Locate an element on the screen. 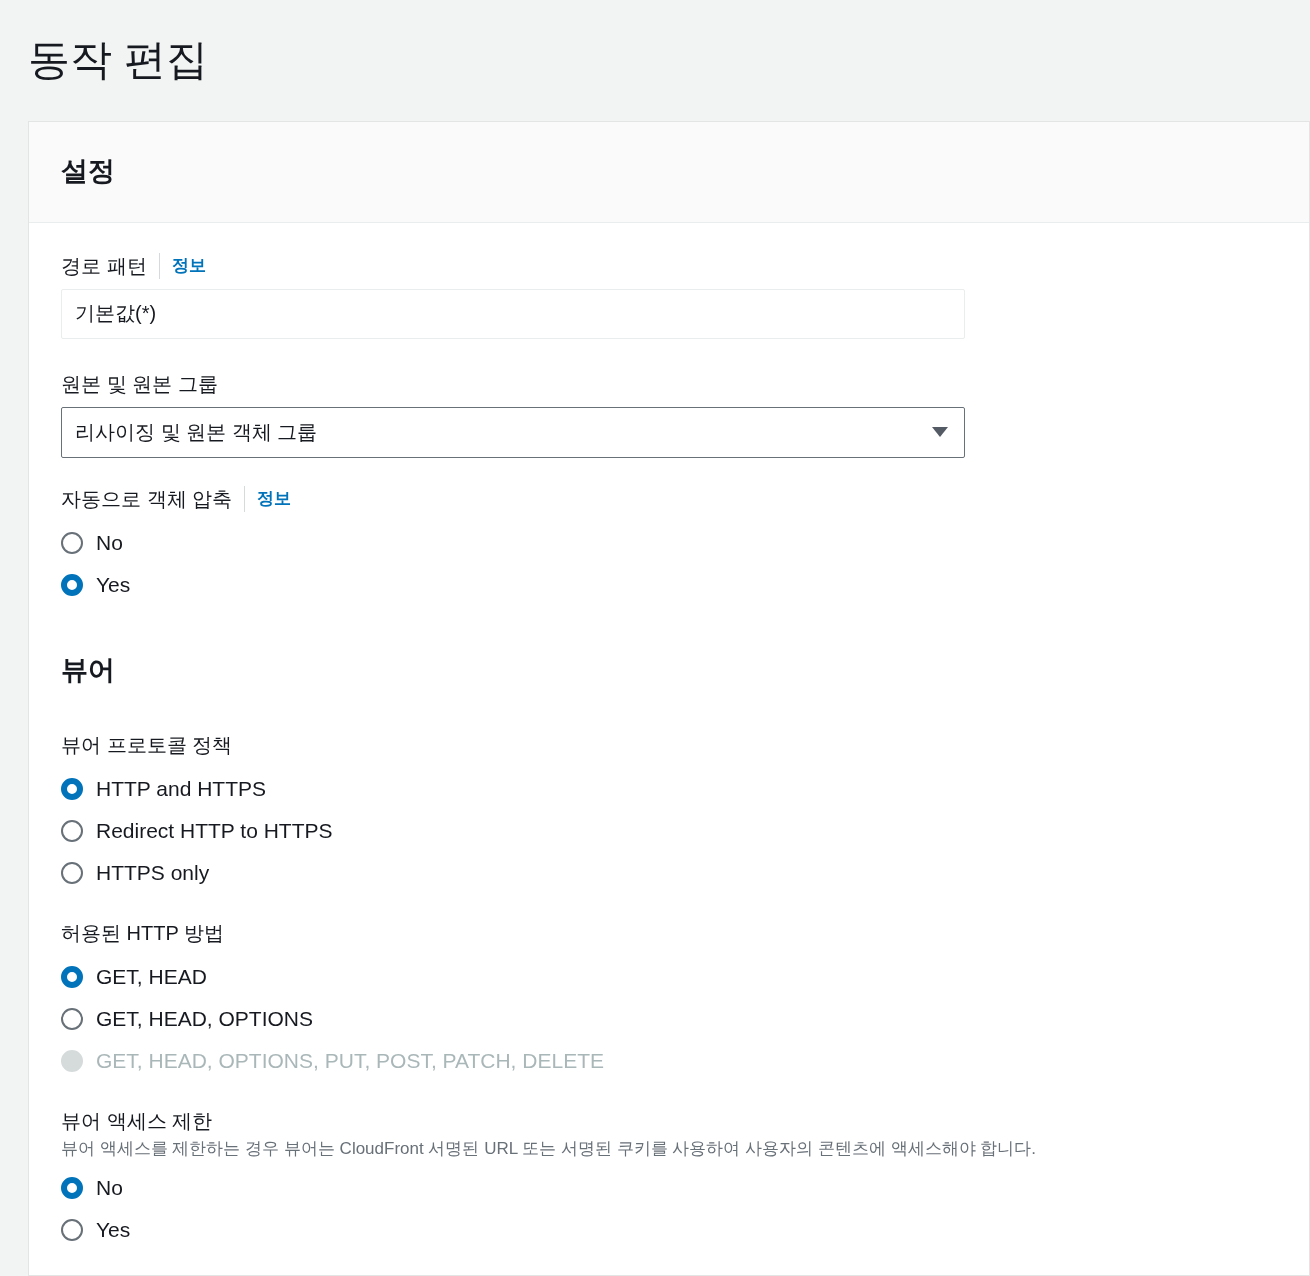  field-label: 경로 패턴 is located at coordinates (104, 266).